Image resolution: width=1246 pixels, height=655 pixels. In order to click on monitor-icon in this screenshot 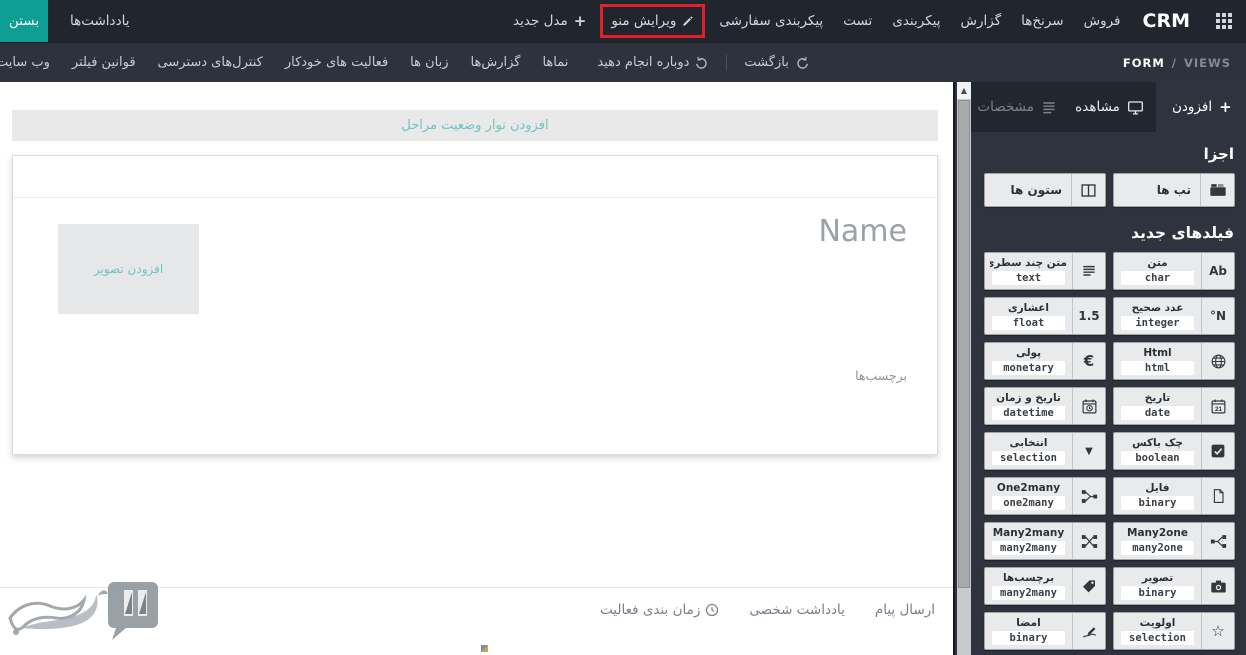, I will do `click(1135, 107)`.